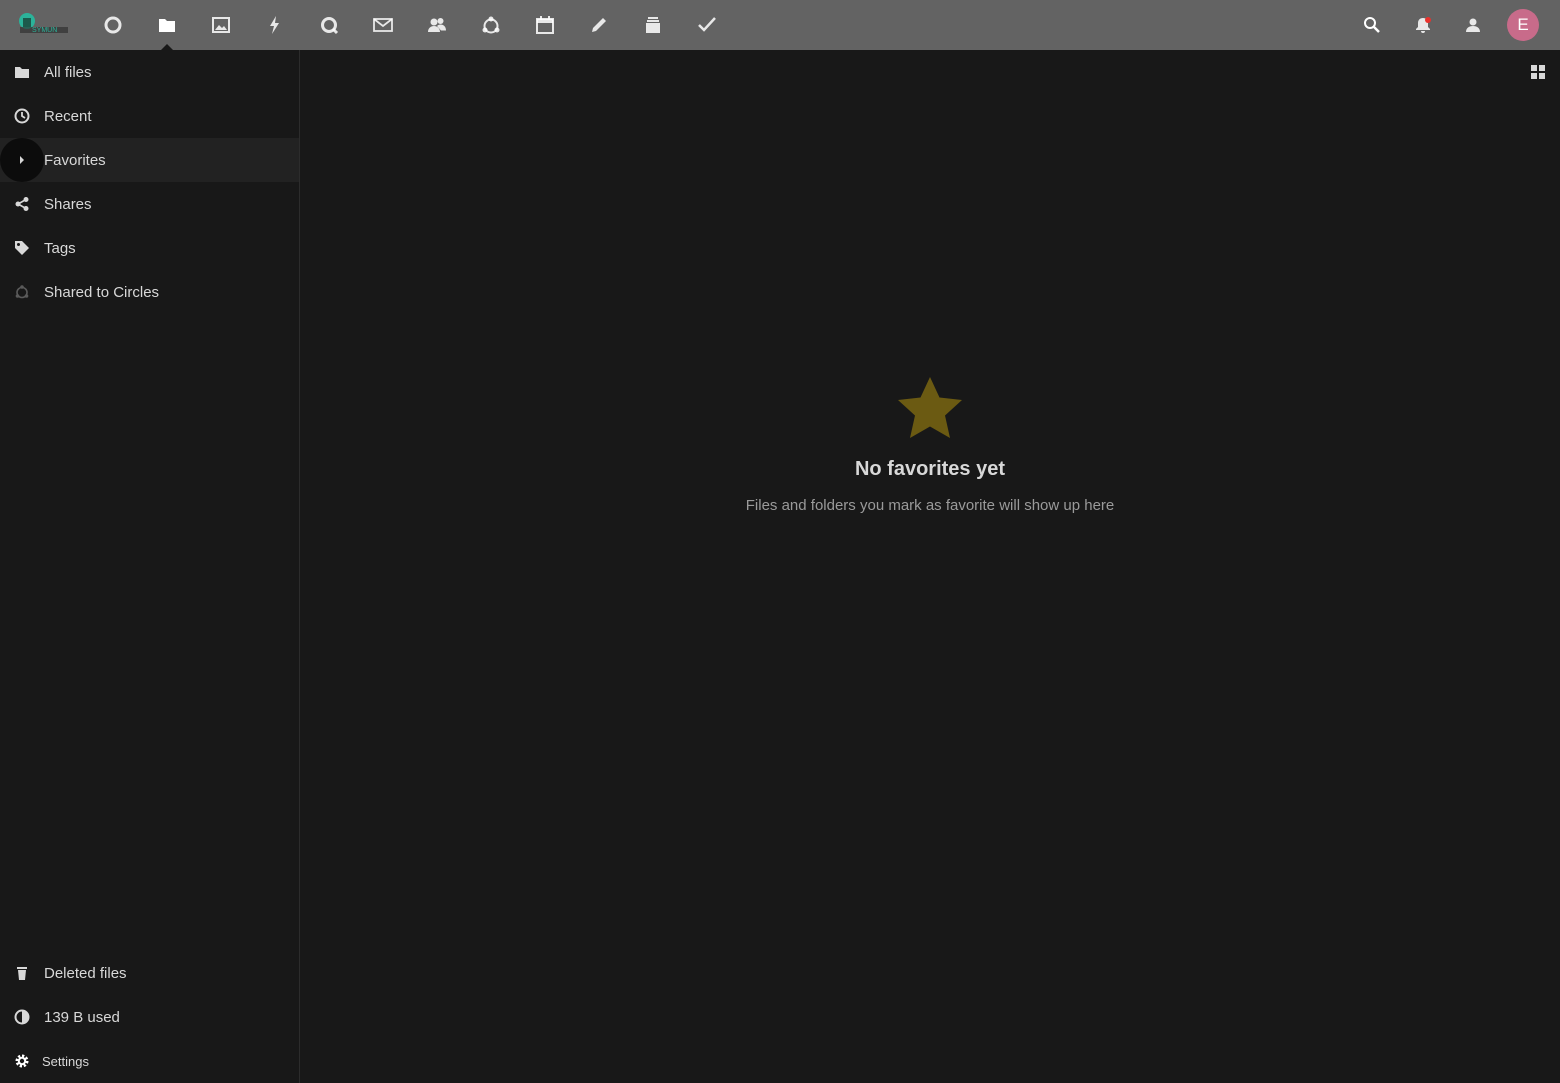 The image size is (1560, 1083). What do you see at coordinates (68, 116) in the screenshot?
I see `nav-label: Recent` at bounding box center [68, 116].